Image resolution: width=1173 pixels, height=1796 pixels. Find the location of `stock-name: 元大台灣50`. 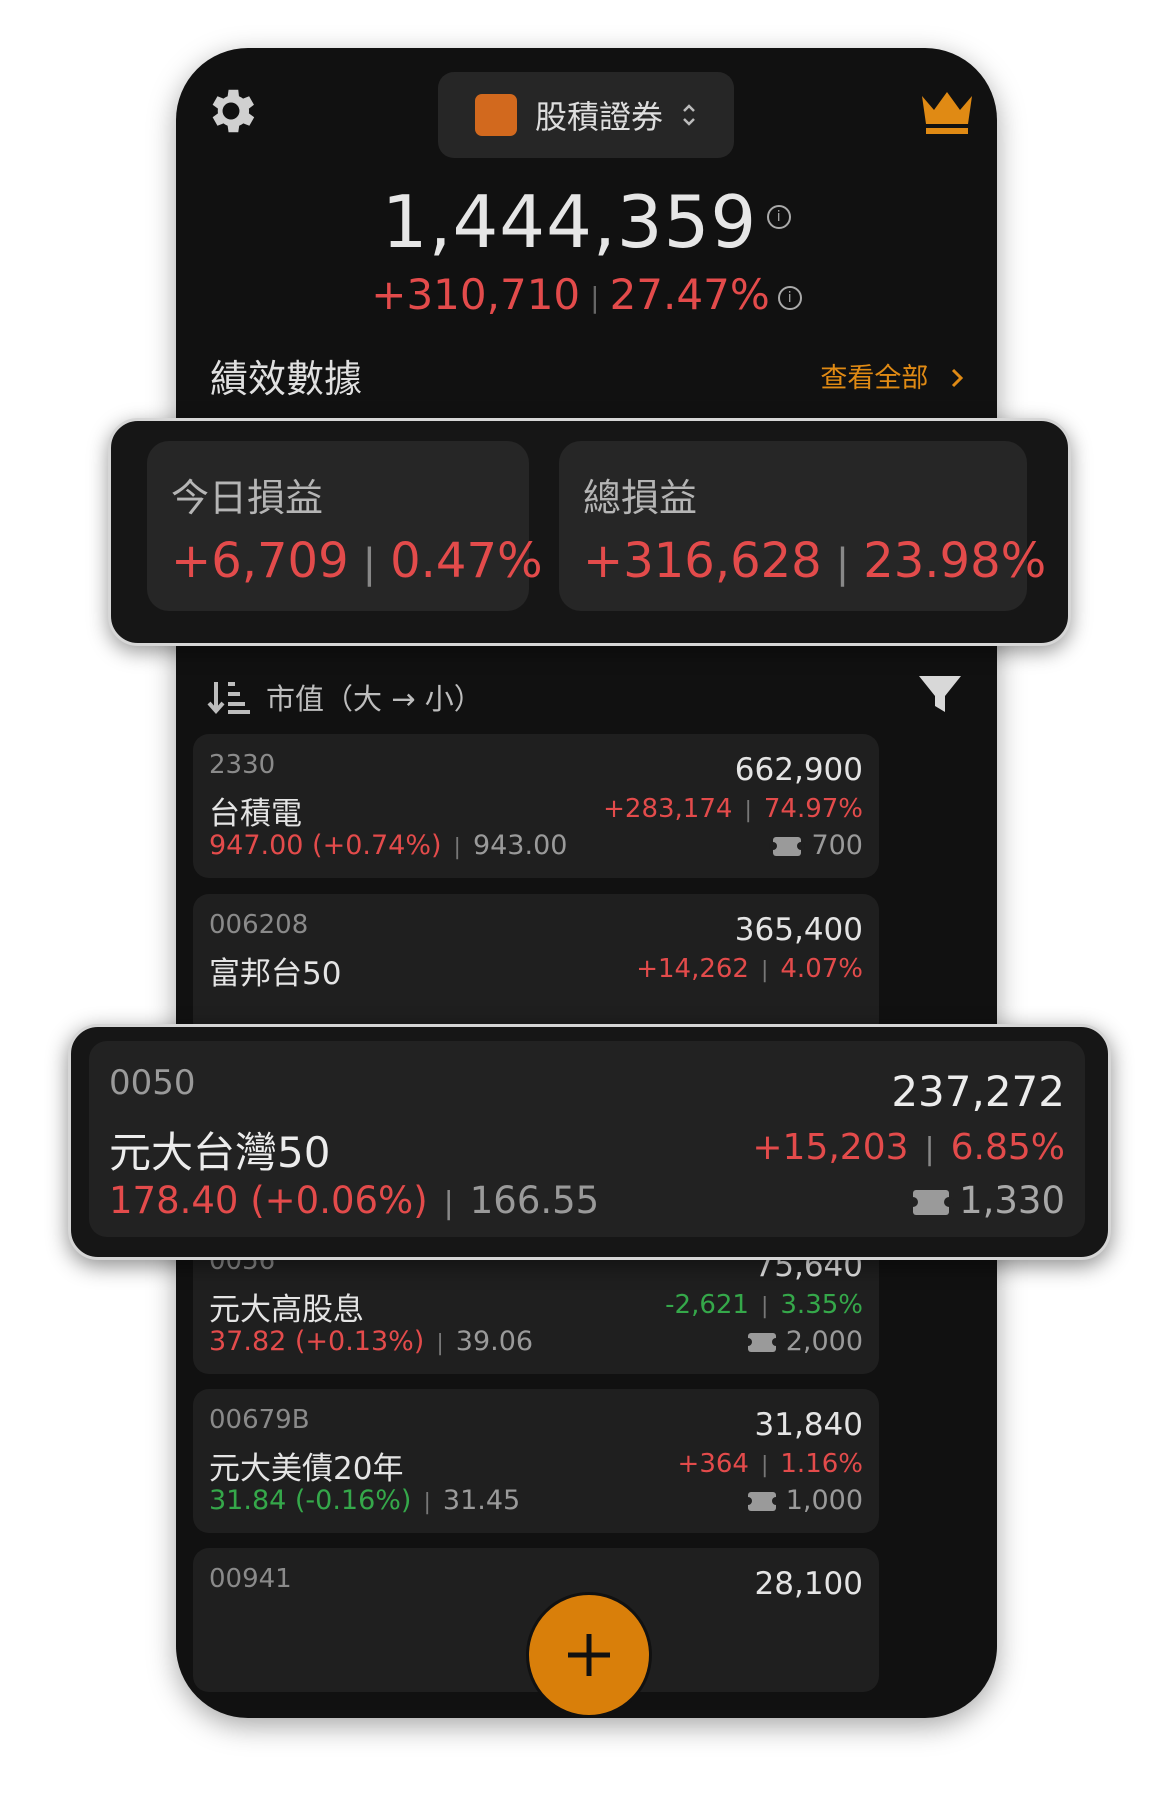

stock-name: 元大台灣50 is located at coordinates (220, 1152).